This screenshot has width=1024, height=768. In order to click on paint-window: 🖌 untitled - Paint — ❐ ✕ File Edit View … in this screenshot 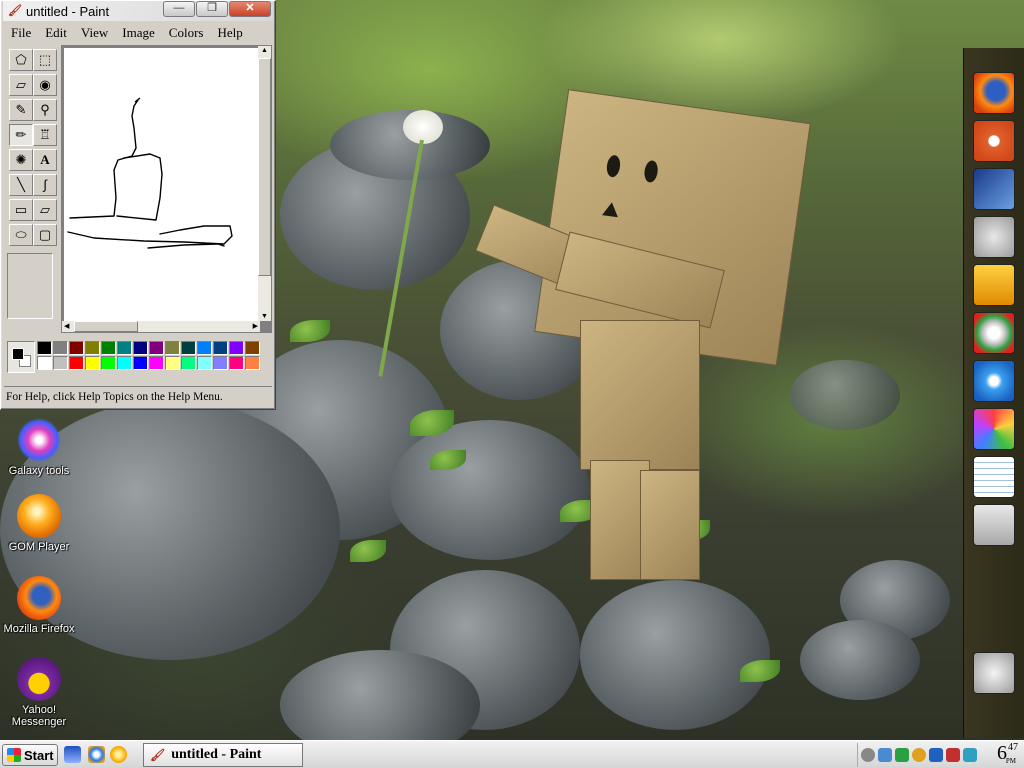, I will do `click(138, 205)`.